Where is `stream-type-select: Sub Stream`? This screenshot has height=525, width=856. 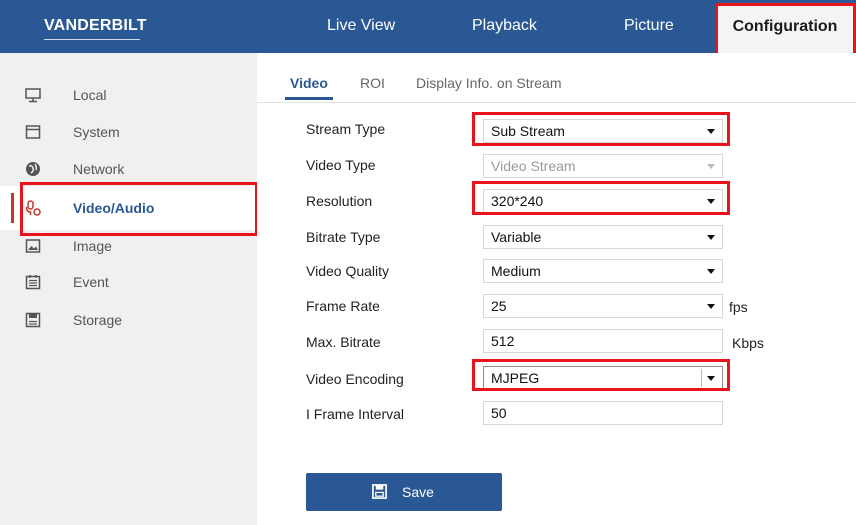
stream-type-select: Sub Stream is located at coordinates (603, 131).